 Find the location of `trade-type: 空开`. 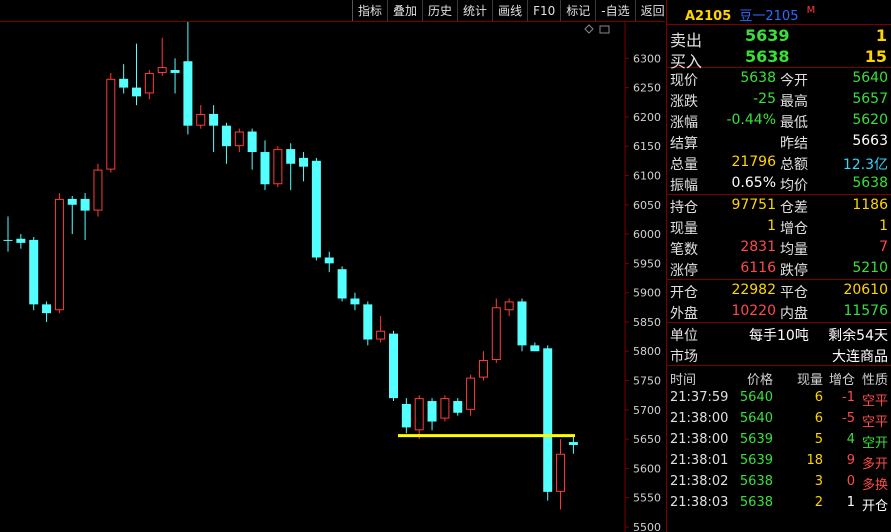

trade-type: 空开 is located at coordinates (874, 443).